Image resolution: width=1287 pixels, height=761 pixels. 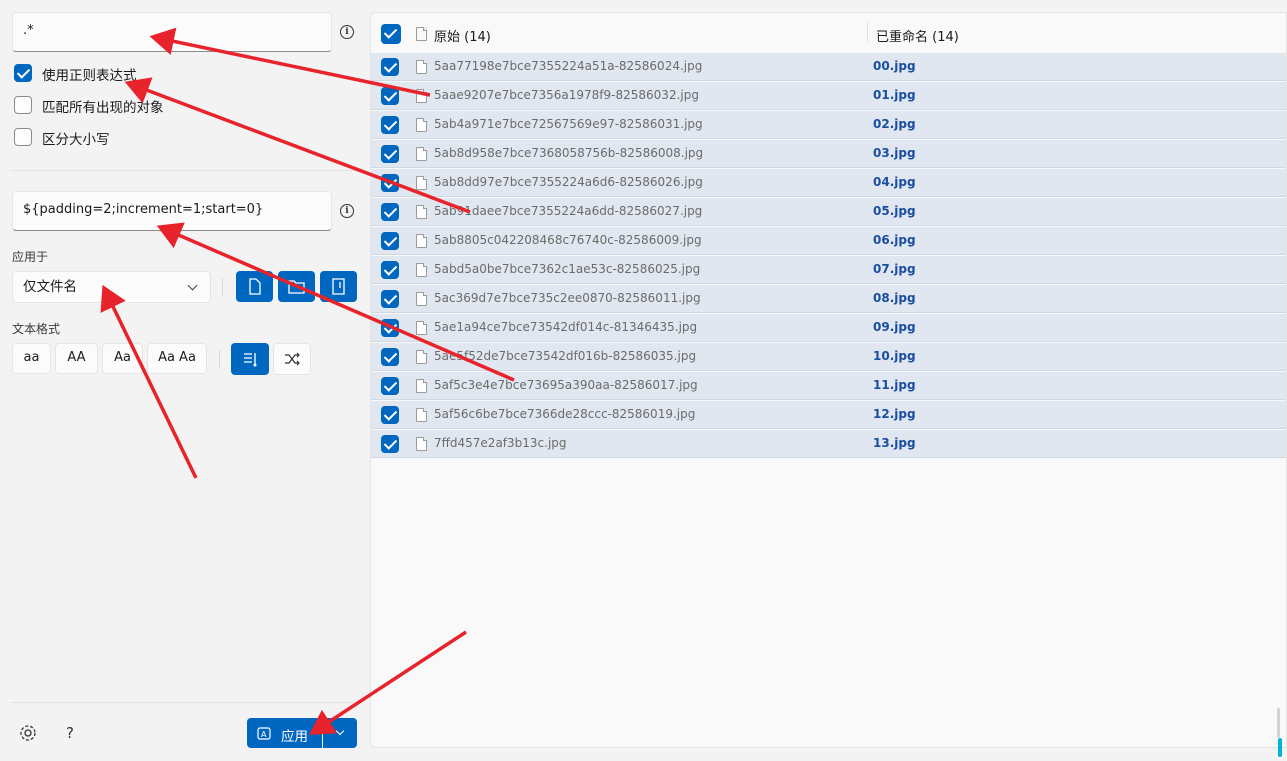 I want to click on search-info-icon: i, so click(x=347, y=32).